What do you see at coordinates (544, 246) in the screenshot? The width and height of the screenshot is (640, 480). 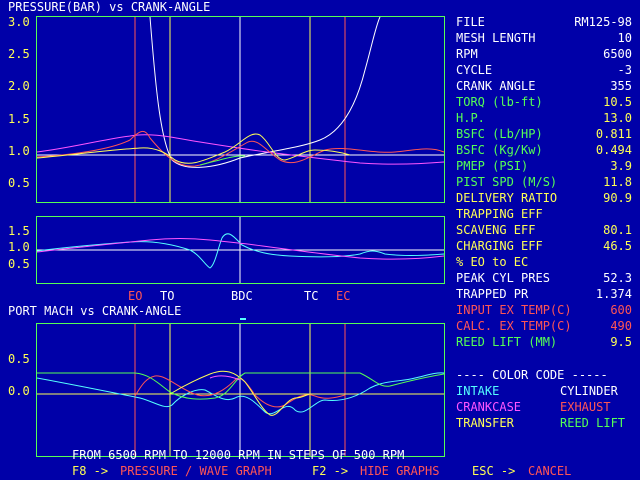 I see `readout-charging-eff: CHARGING EFF 46.5` at bounding box center [544, 246].